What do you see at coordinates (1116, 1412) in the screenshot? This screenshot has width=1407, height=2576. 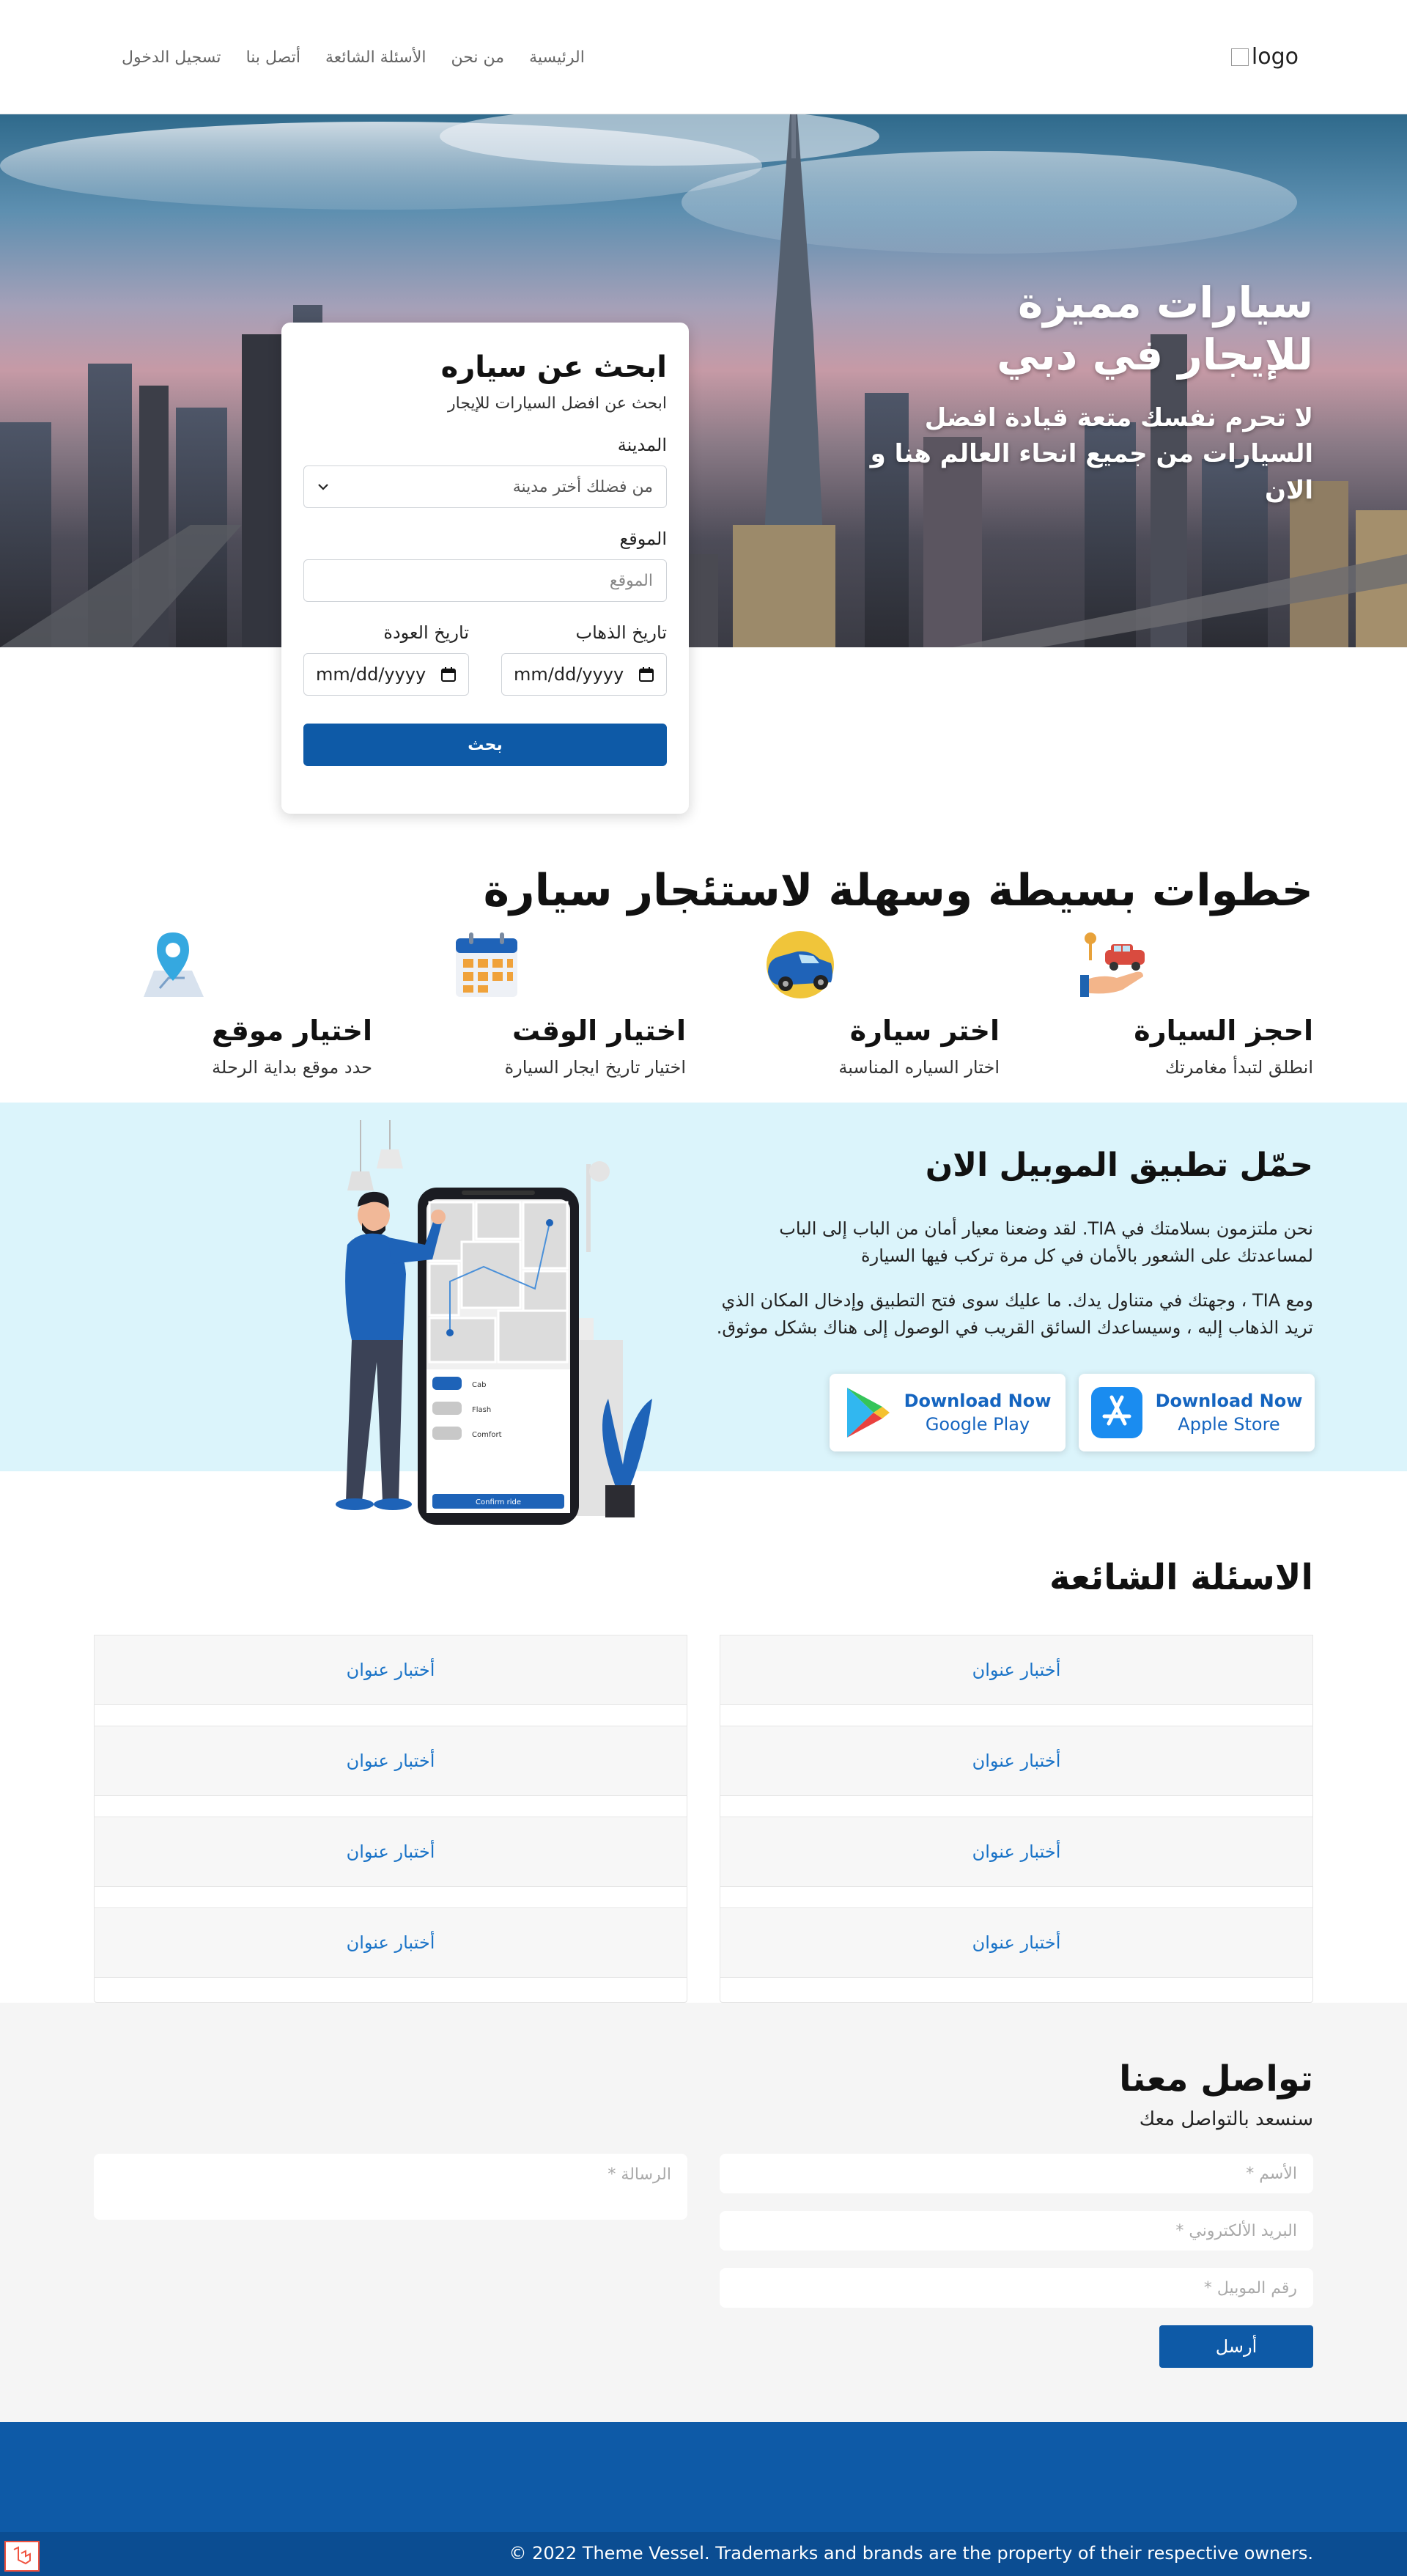 I see `app-store-icon` at bounding box center [1116, 1412].